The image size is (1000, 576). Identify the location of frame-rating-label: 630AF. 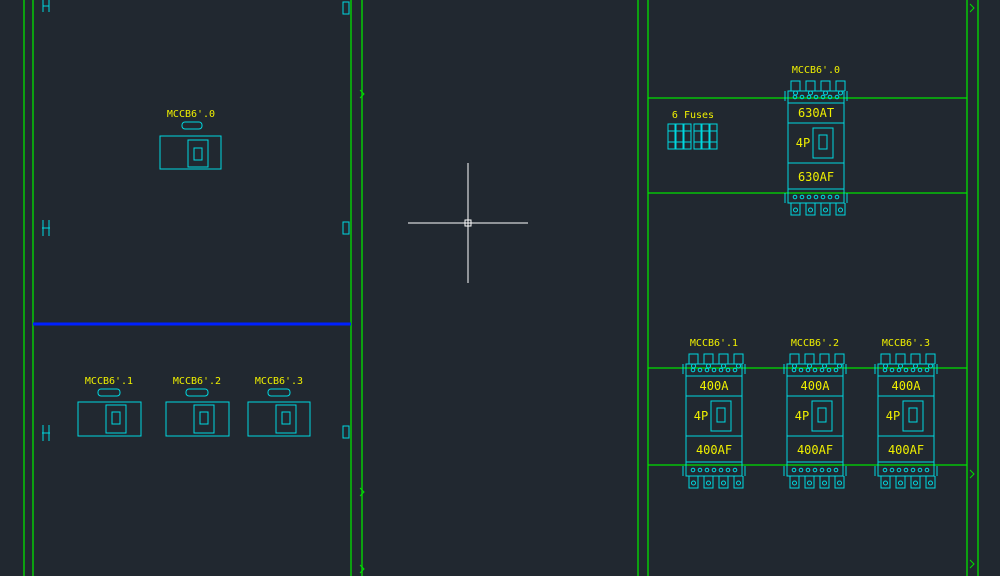
(816, 177).